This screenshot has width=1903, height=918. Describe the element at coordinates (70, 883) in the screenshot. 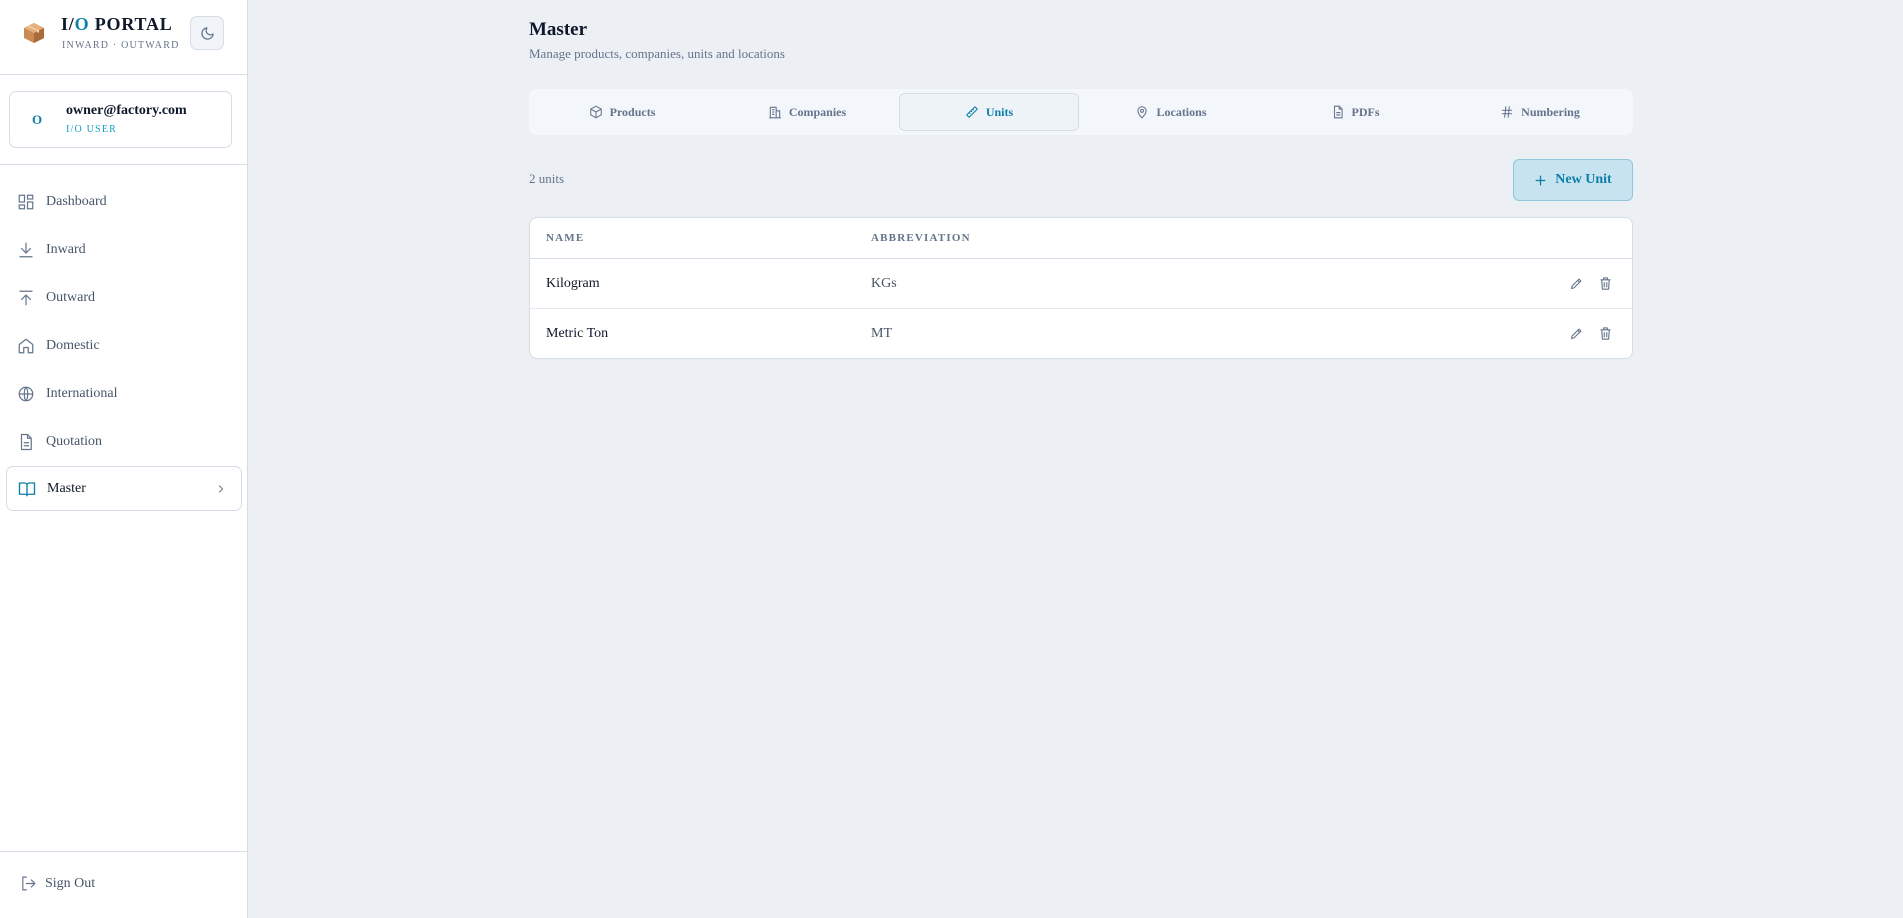

I see `sign-out-label: Sign Out` at that location.